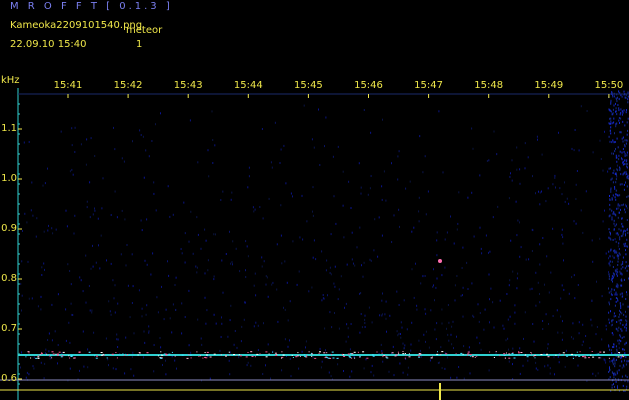  What do you see at coordinates (68, 85) in the screenshot?
I see `x-tick-label: 15:41` at bounding box center [68, 85].